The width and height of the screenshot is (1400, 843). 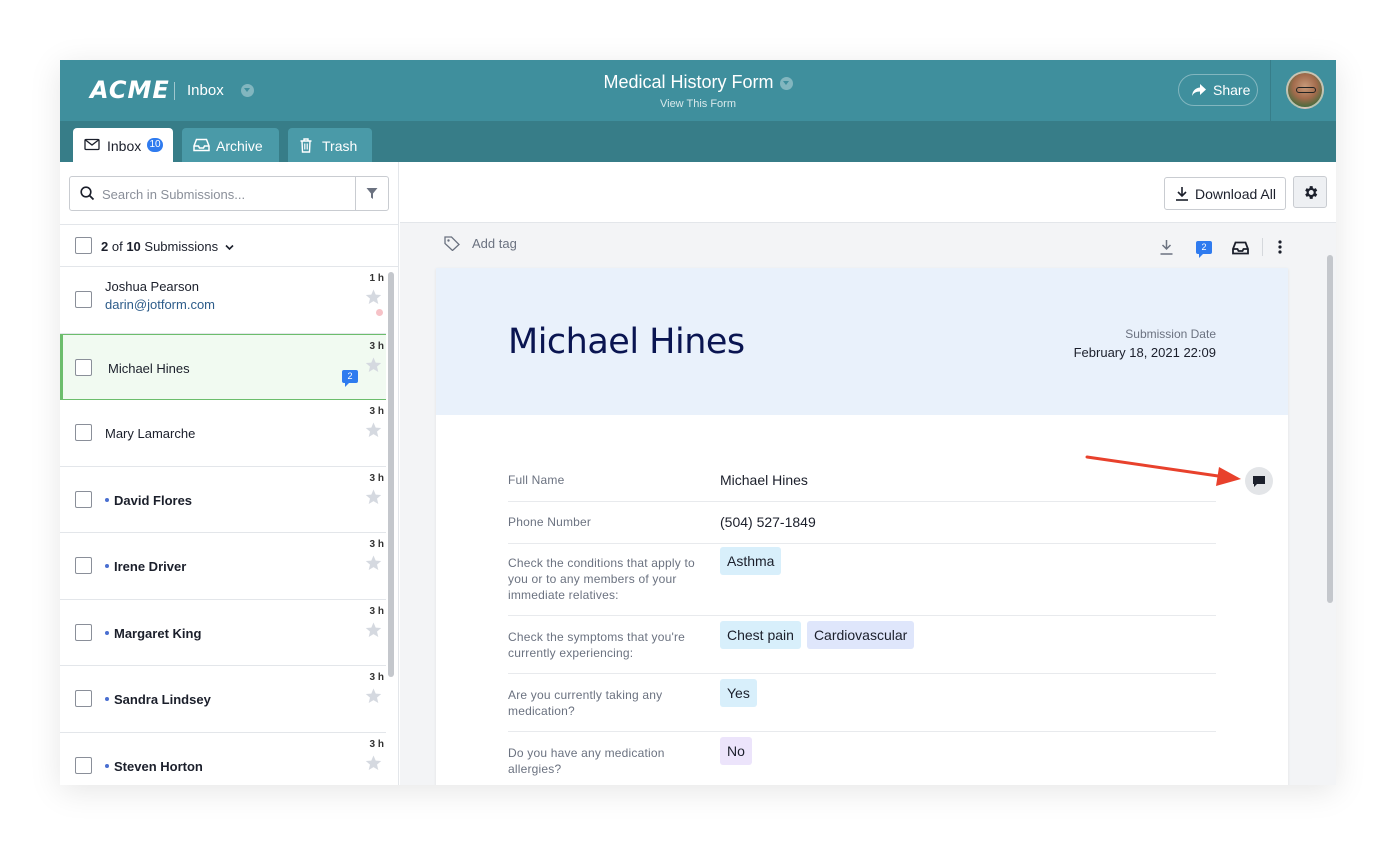 I want to click on share-button: Share, so click(x=1218, y=90).